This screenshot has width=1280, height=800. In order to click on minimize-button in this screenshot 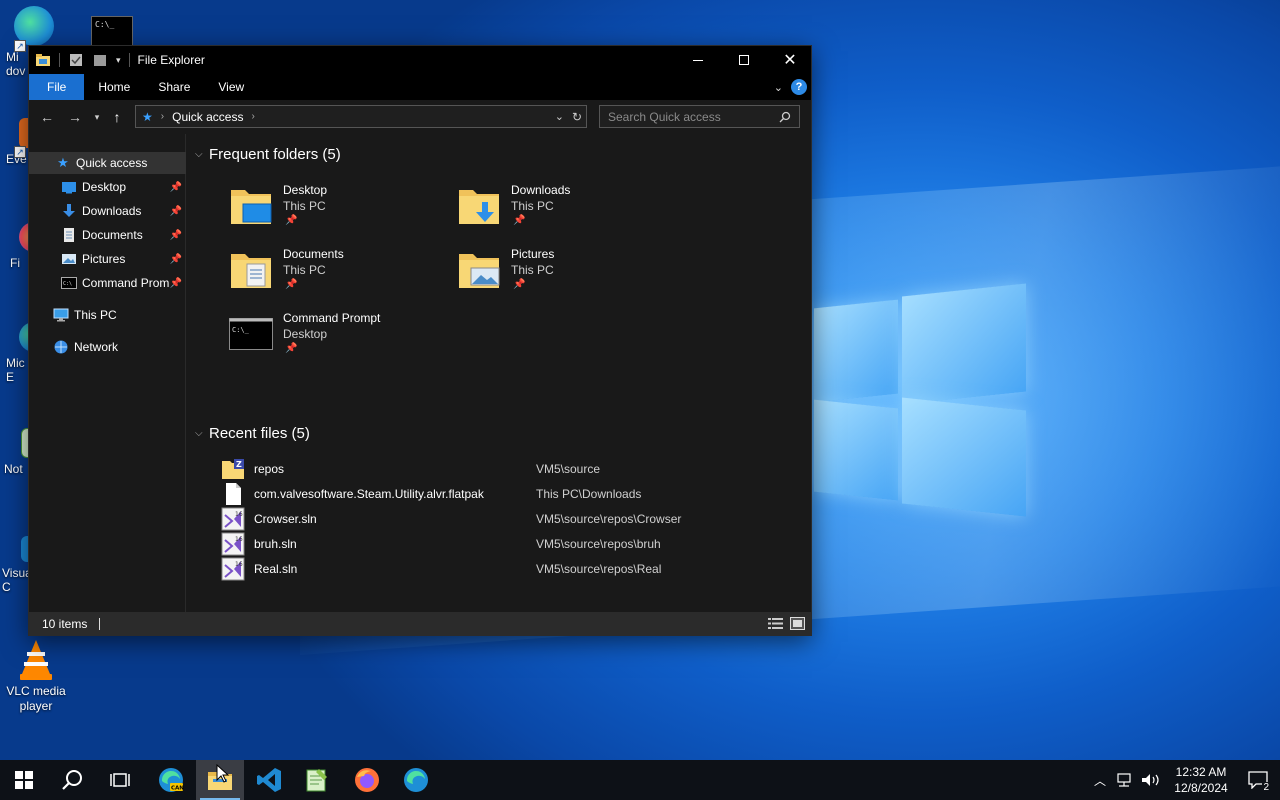, I will do `click(698, 60)`.